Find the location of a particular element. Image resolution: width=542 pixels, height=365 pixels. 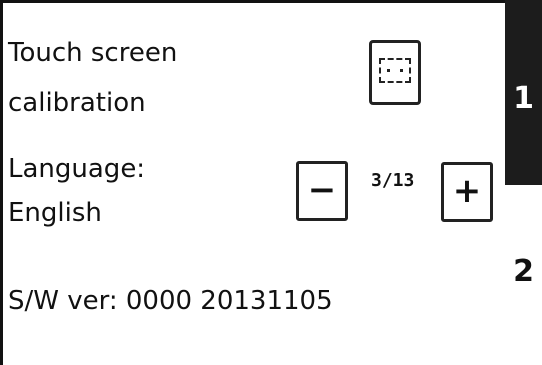

tab-page-2-label: 2 is located at coordinates (523, 271).